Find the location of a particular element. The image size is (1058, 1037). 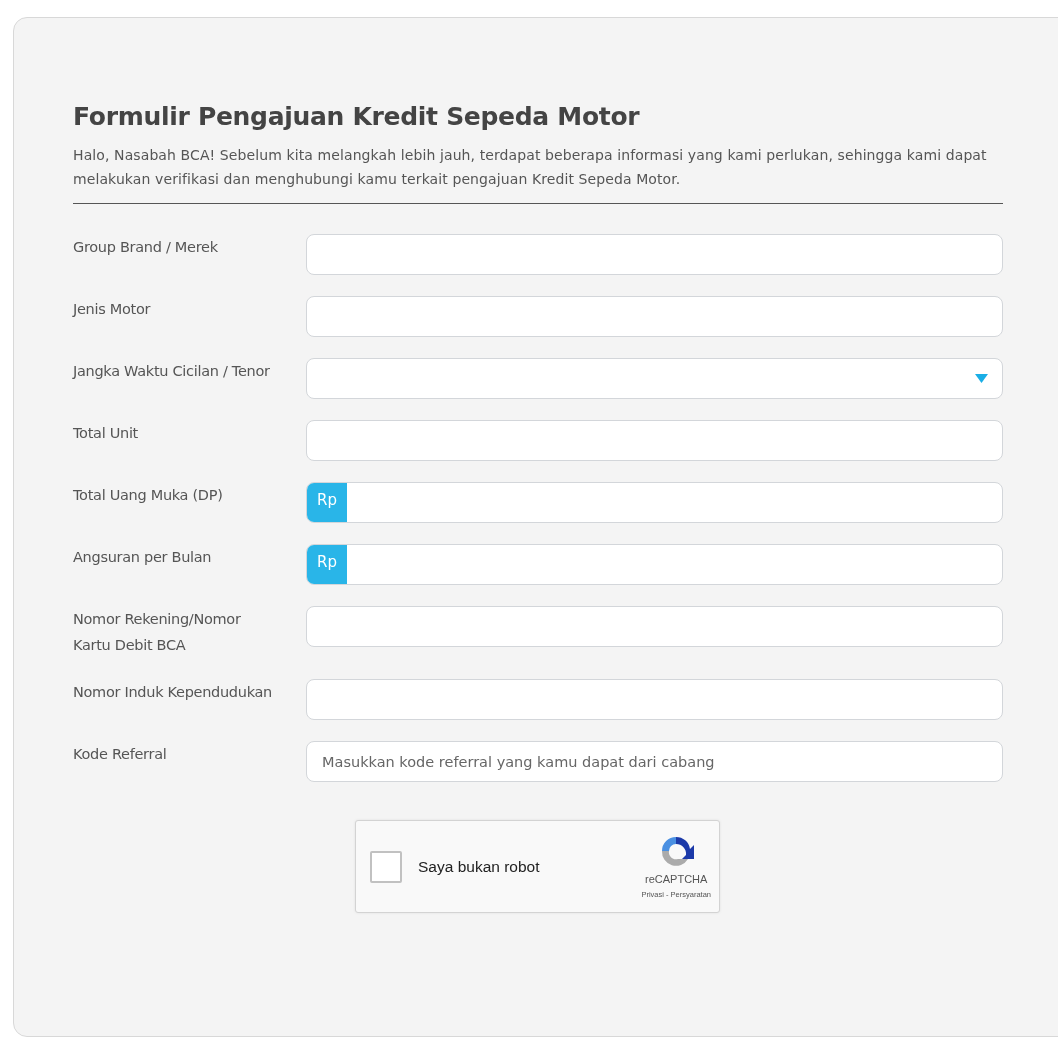

field-label: Group Brand / Merek is located at coordinates (146, 247).